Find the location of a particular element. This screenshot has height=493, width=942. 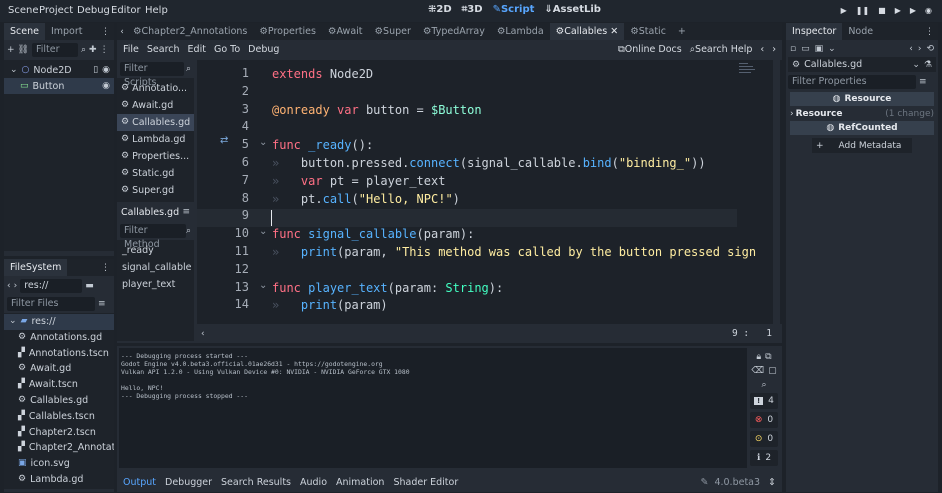

mode-script-button: ✎Script is located at coordinates (514, 9).